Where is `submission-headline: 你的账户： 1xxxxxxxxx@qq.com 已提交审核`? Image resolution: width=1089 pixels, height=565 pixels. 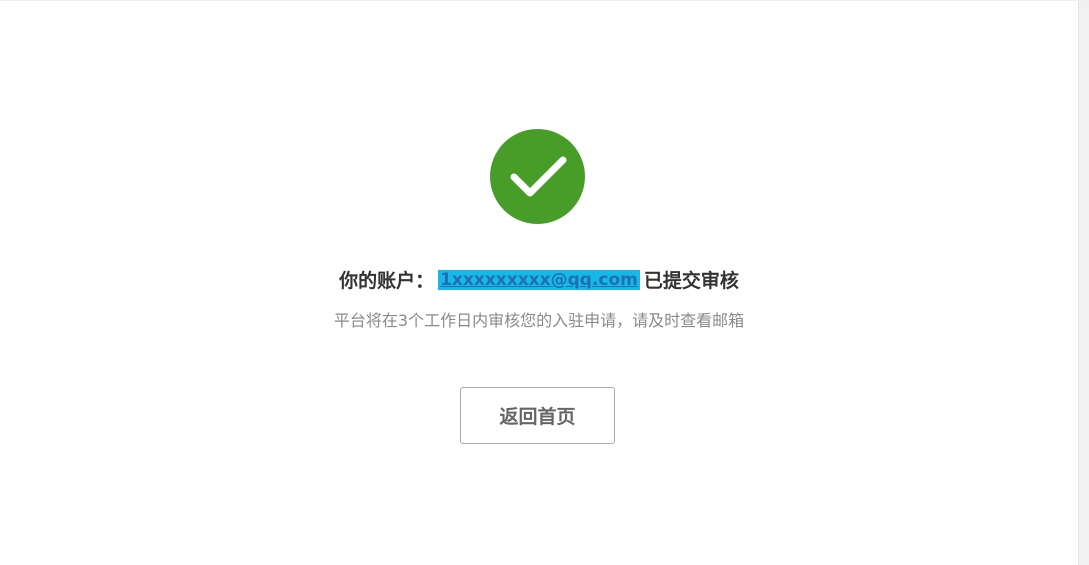
submission-headline: 你的账户： 1xxxxxxxxx@qq.com 已提交审核 is located at coordinates (539, 281).